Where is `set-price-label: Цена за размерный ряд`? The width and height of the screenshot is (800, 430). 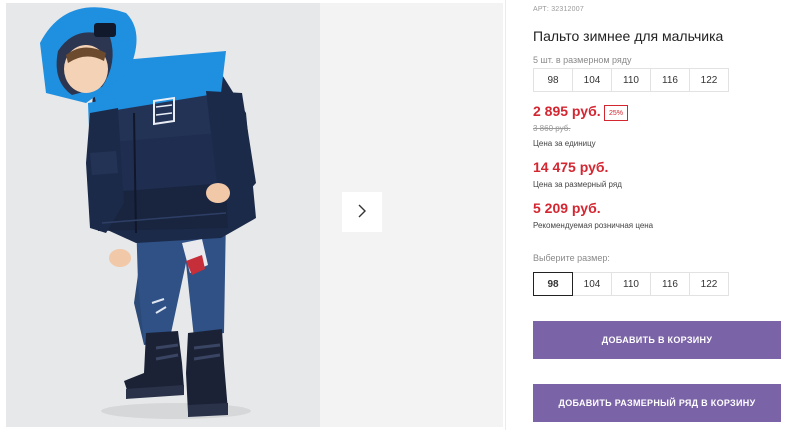
set-price-label: Цена за размерный ряд is located at coordinates (577, 184).